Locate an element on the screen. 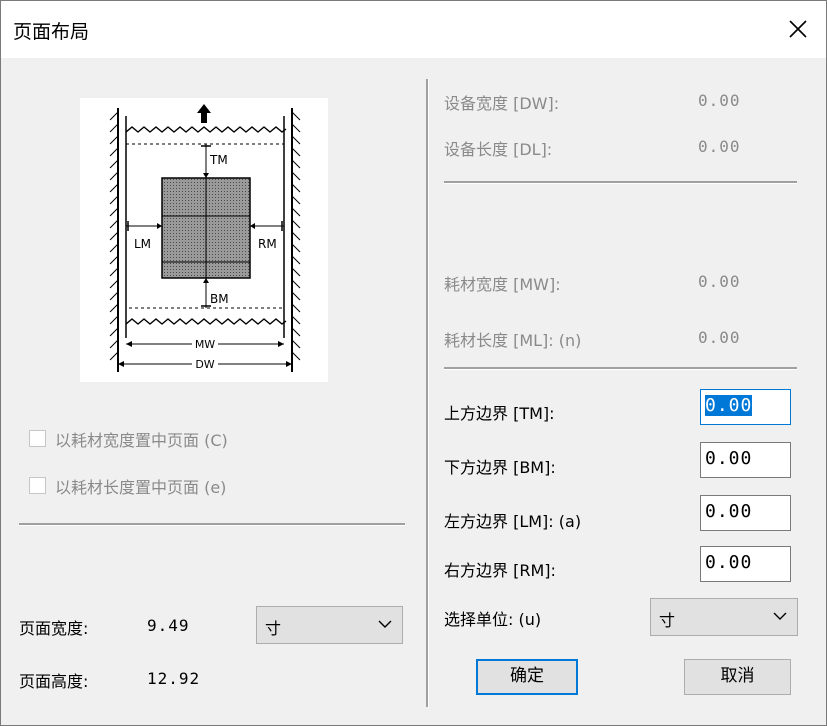 The height and width of the screenshot is (726, 827). bottom-margin-value: 0.00 is located at coordinates (729, 458).